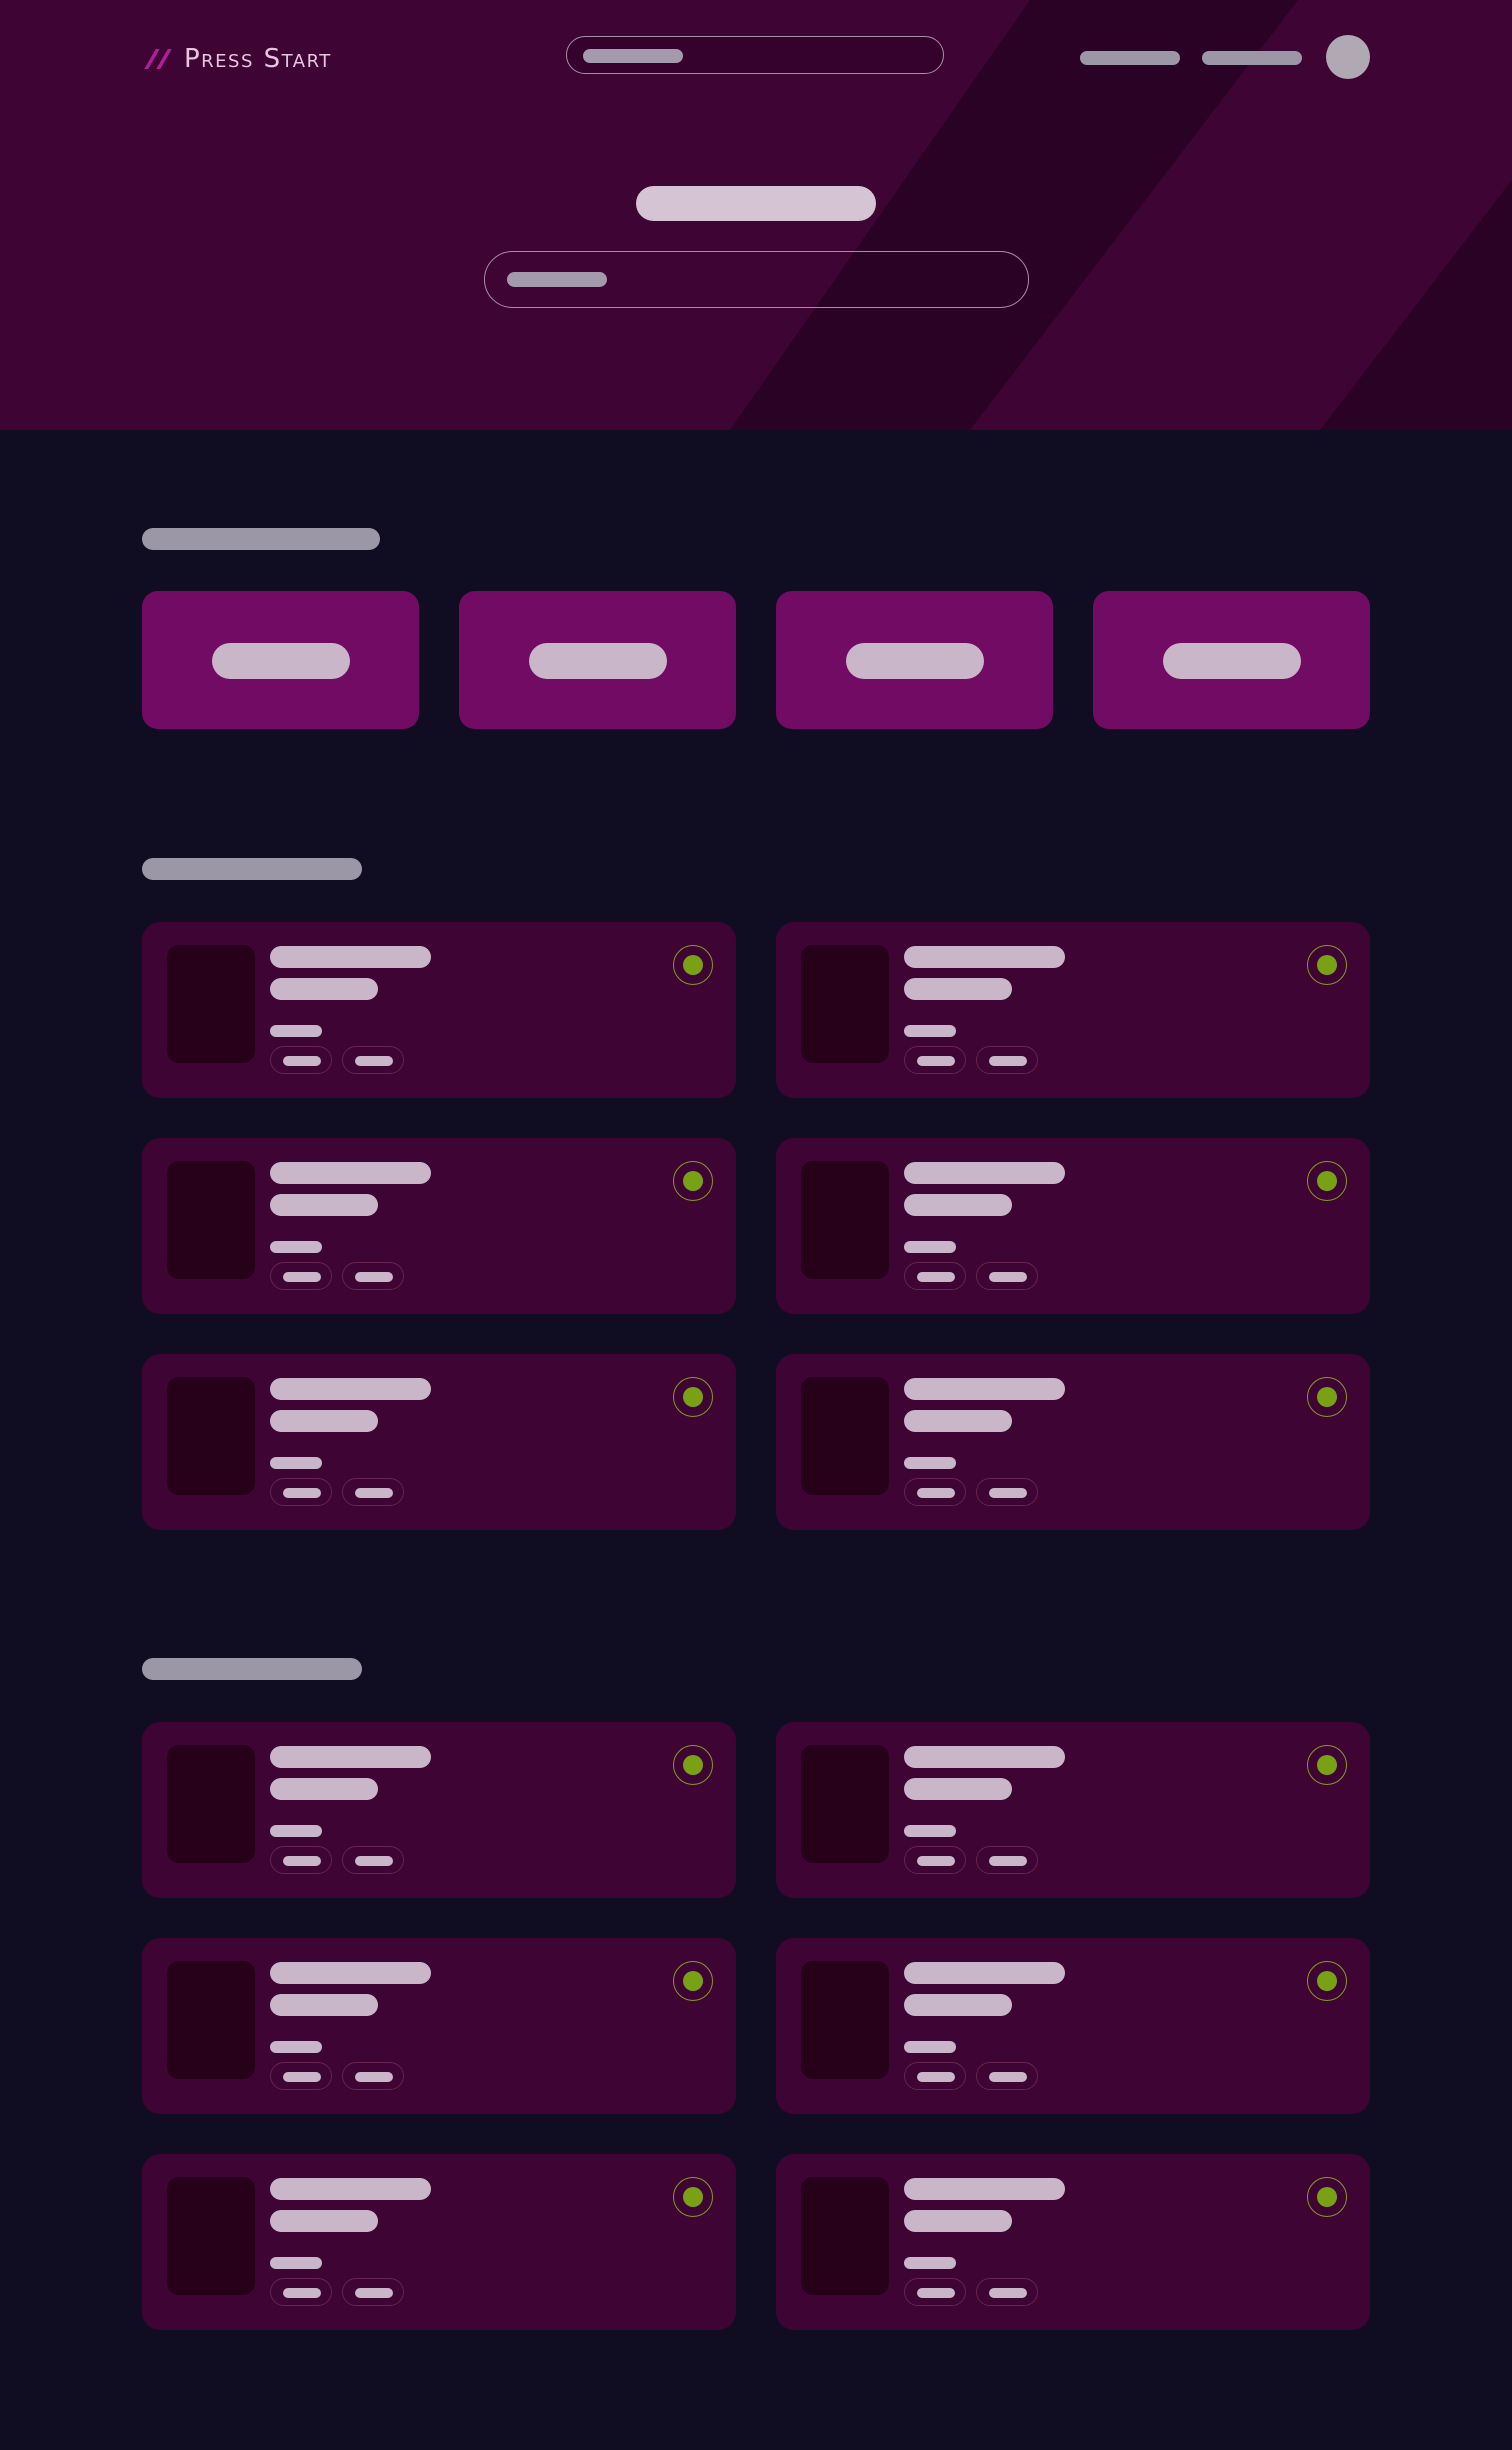  I want to click on user-avatar, so click(1348, 57).